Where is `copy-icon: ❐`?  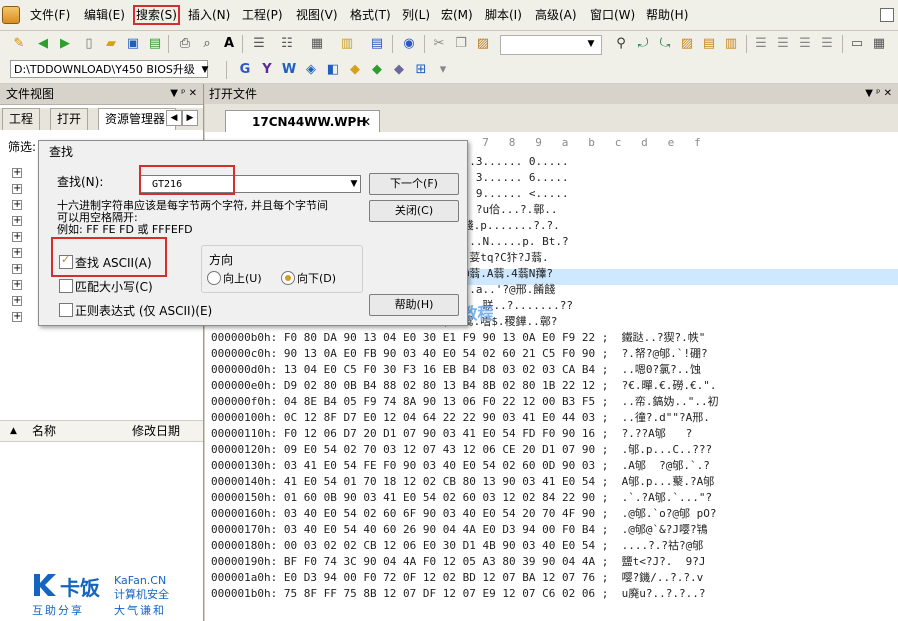
copy-icon: ❐ is located at coordinates (461, 44).